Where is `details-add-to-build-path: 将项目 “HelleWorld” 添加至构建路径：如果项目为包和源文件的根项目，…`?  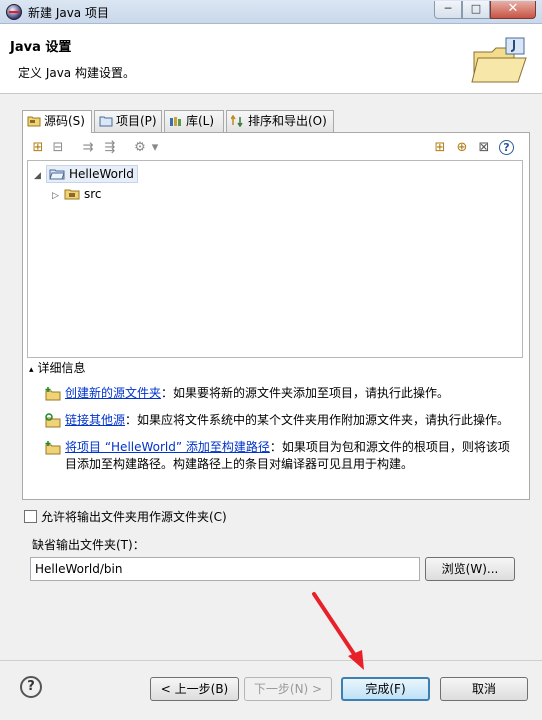 details-add-to-build-path: 将项目 “HelleWorld” 添加至构建路径：如果项目为包和源文件的根项目，… is located at coordinates (283, 457).